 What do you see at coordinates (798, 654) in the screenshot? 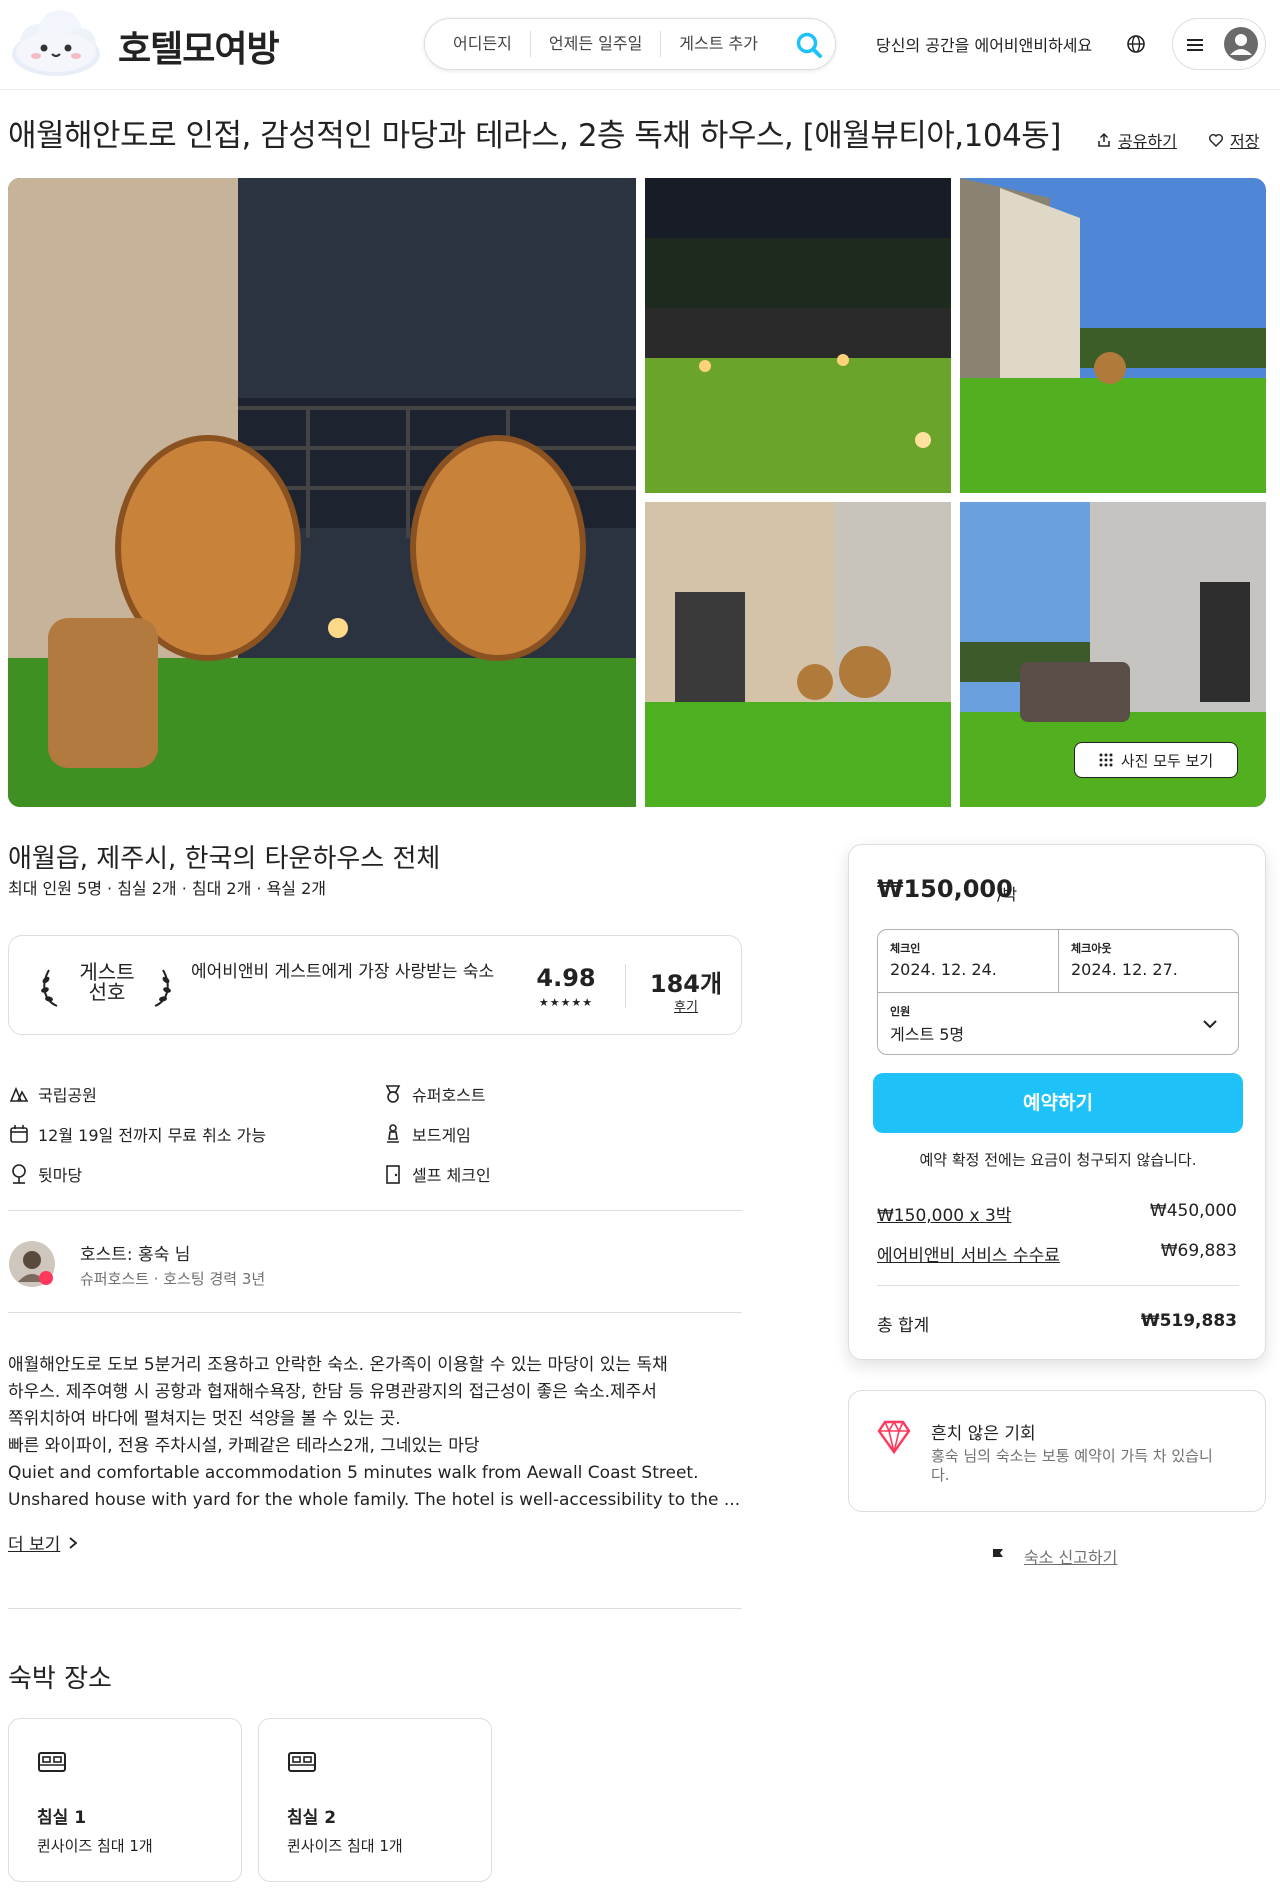
I see `photo-door-lawn` at bounding box center [798, 654].